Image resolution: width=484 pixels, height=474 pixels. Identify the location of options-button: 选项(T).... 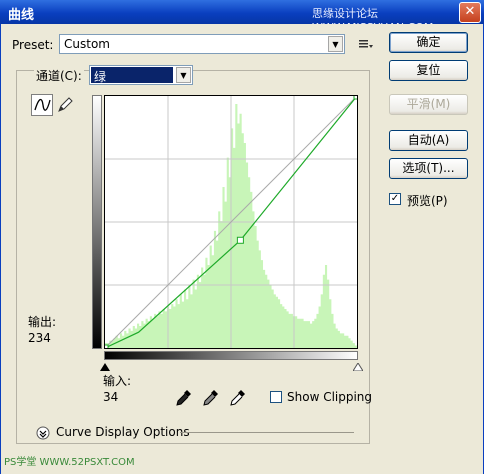
(428, 168).